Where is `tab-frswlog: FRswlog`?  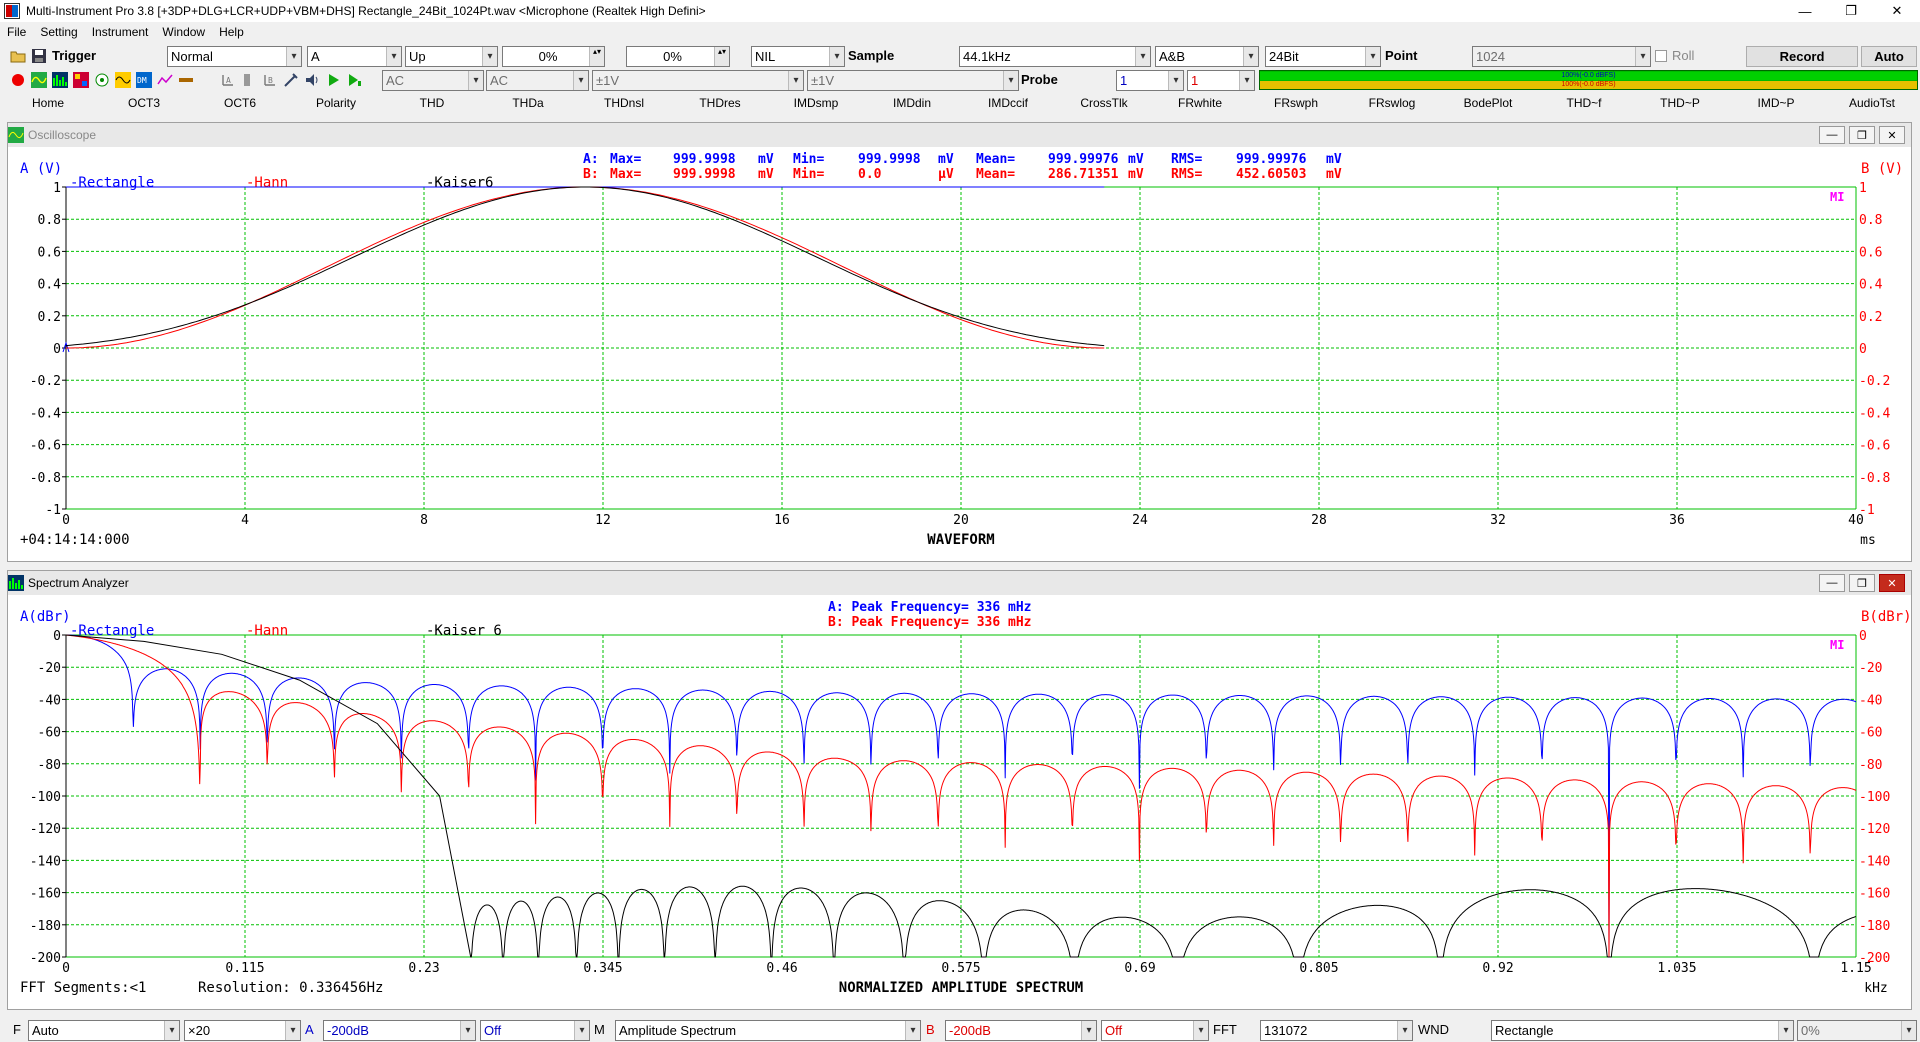
tab-frswlog: FRswlog is located at coordinates (1392, 103).